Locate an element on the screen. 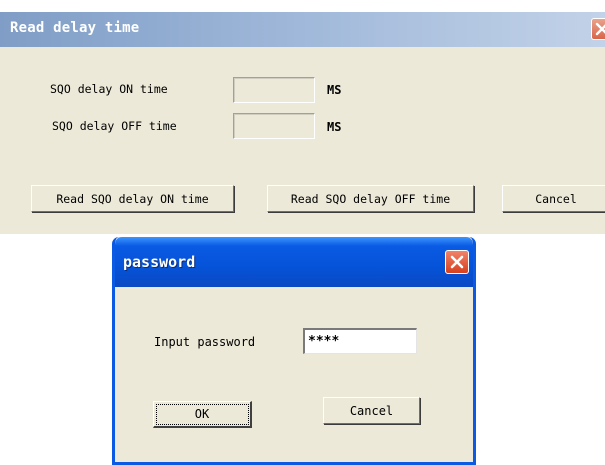 The image size is (605, 465). sqo-delay-on-field is located at coordinates (274, 90).